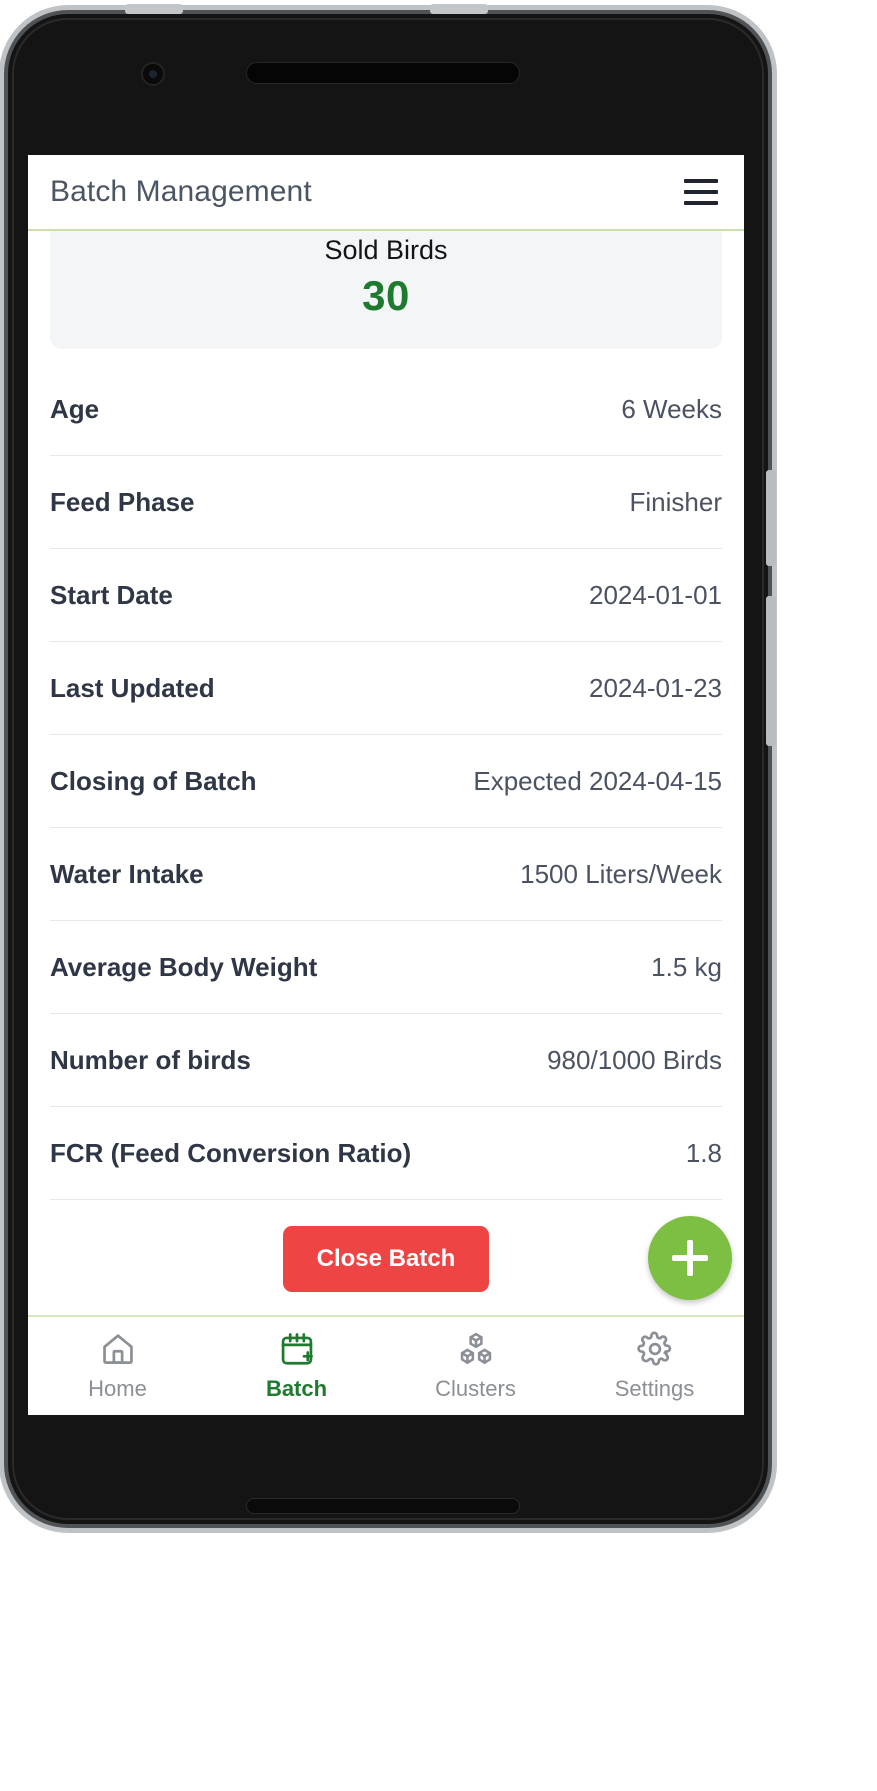 The height and width of the screenshot is (1791, 877). Describe the element at coordinates (132, 687) in the screenshot. I see `detail-row-label: Last Updated` at that location.